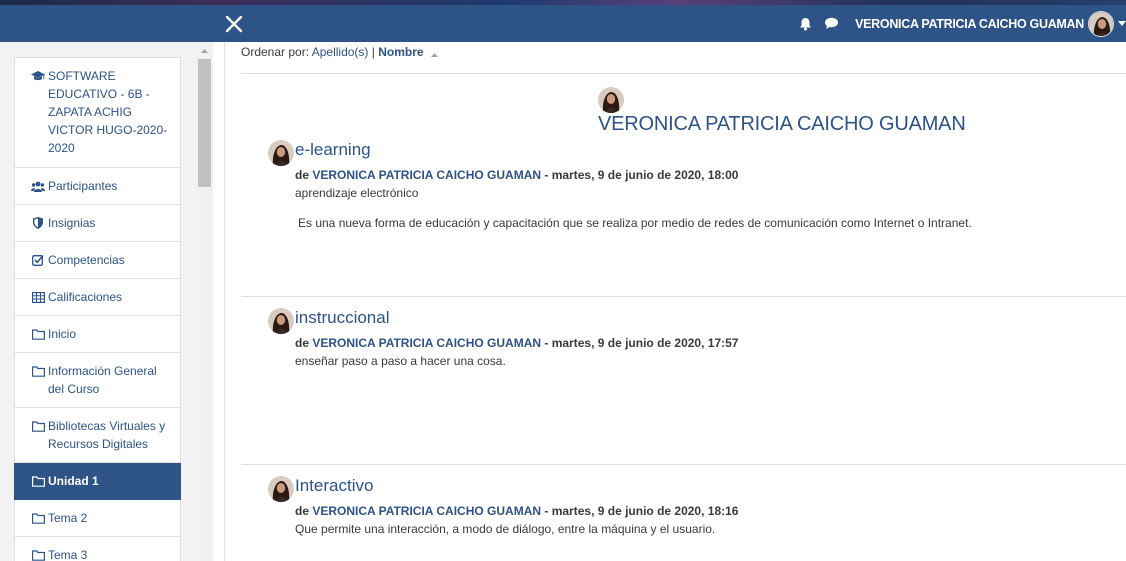 The height and width of the screenshot is (561, 1126). I want to click on table-icon, so click(38, 297).